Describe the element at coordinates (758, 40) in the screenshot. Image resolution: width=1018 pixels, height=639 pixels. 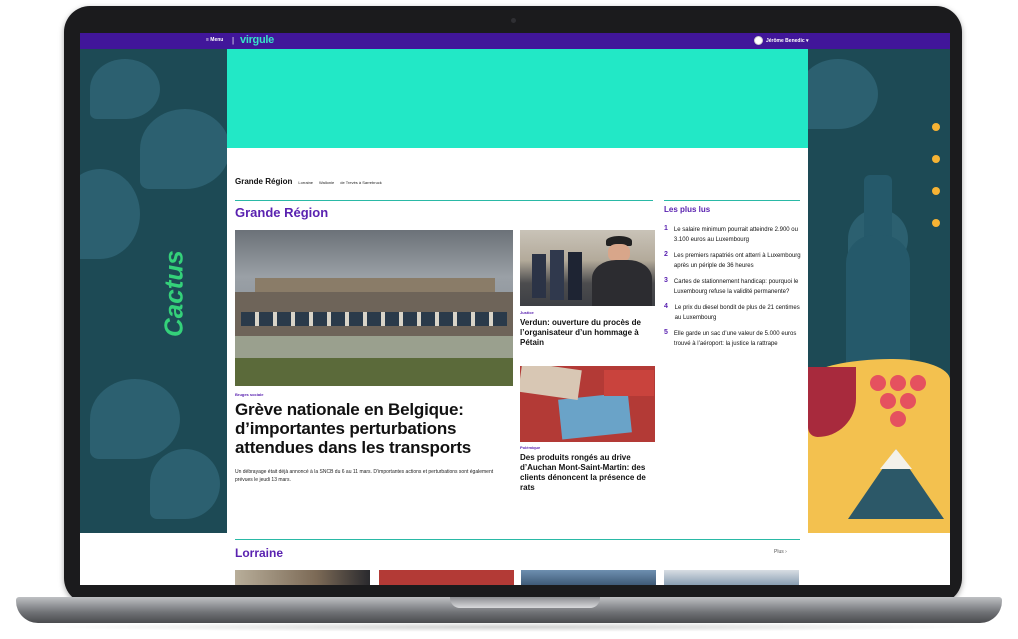
I see `avatar` at that location.